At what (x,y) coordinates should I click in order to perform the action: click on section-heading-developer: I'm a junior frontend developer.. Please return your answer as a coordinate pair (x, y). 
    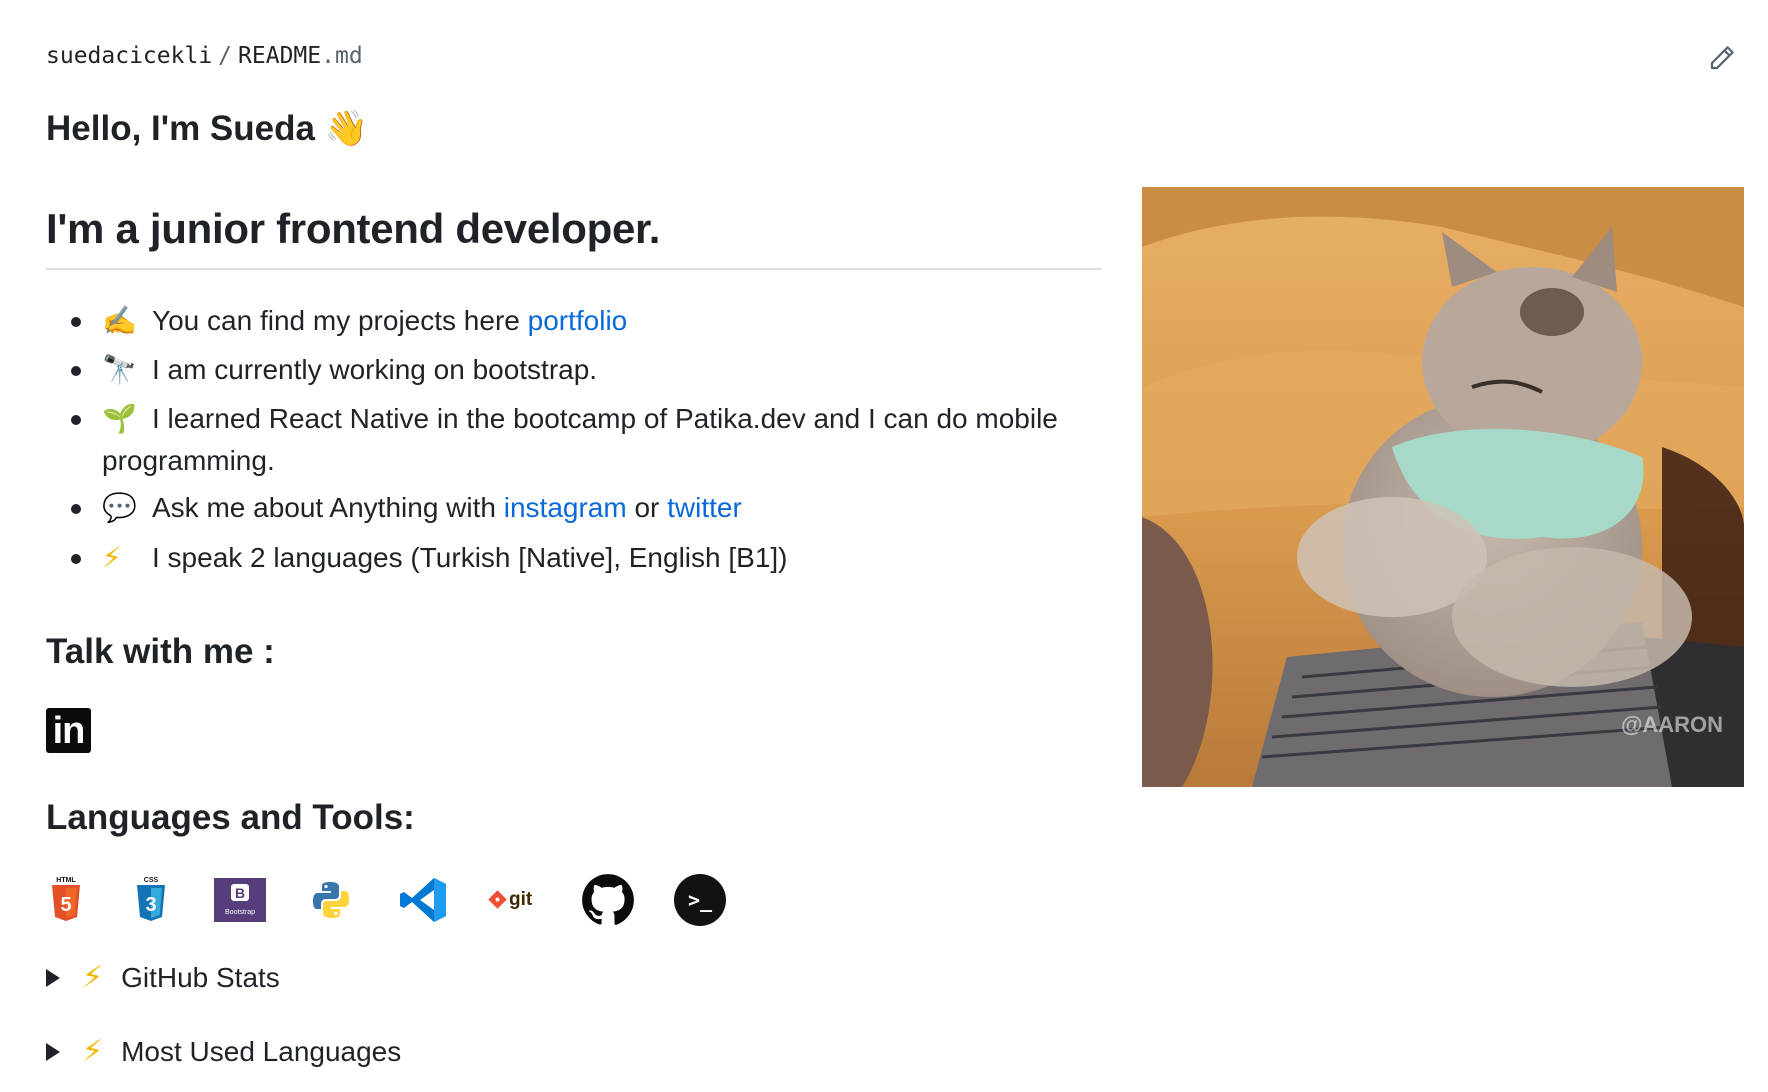
    Looking at the image, I should click on (353, 228).